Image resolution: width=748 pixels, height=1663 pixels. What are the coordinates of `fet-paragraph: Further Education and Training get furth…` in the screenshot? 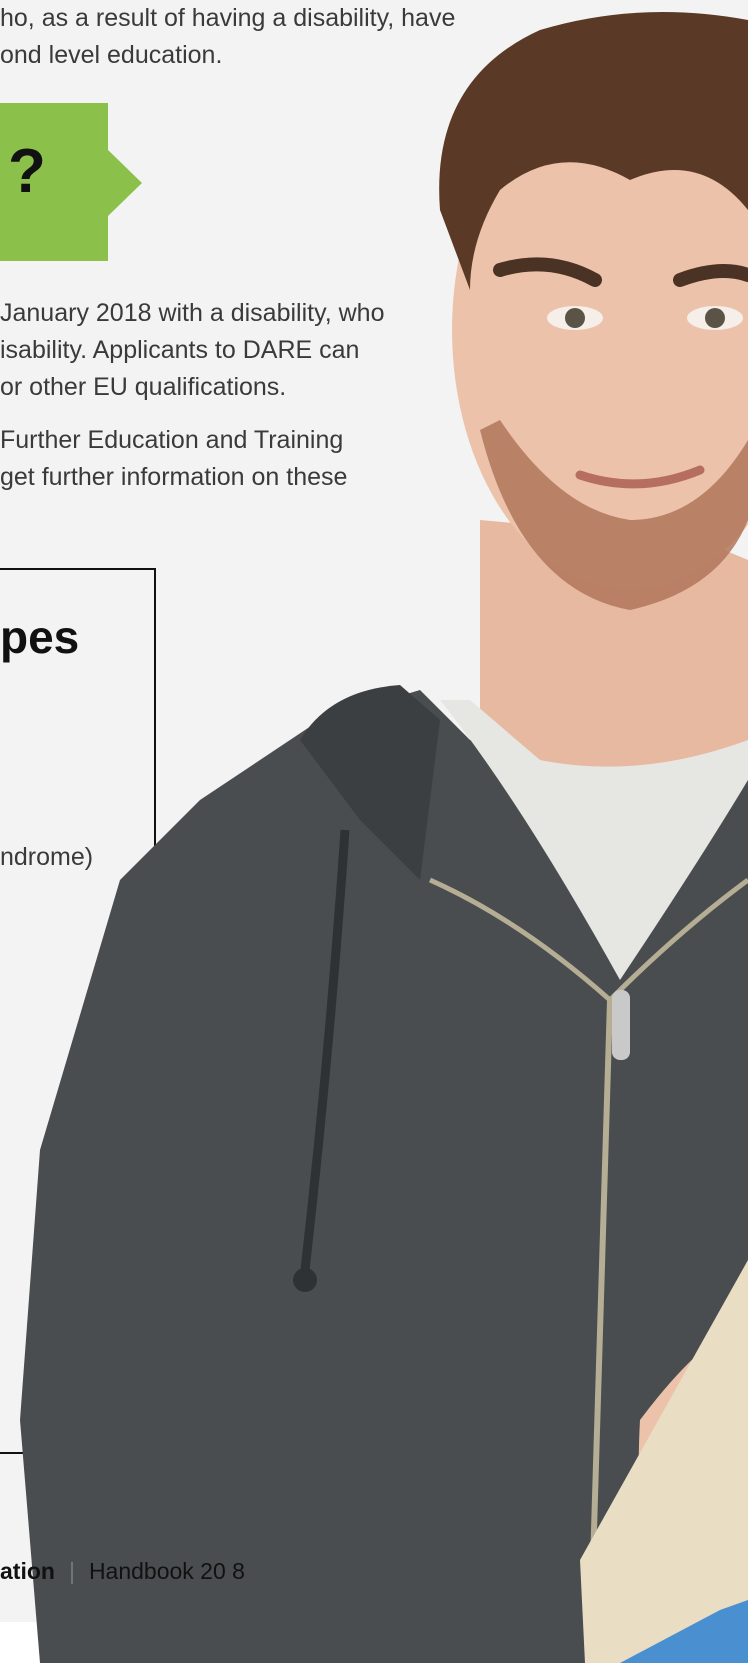 It's located at (173, 459).